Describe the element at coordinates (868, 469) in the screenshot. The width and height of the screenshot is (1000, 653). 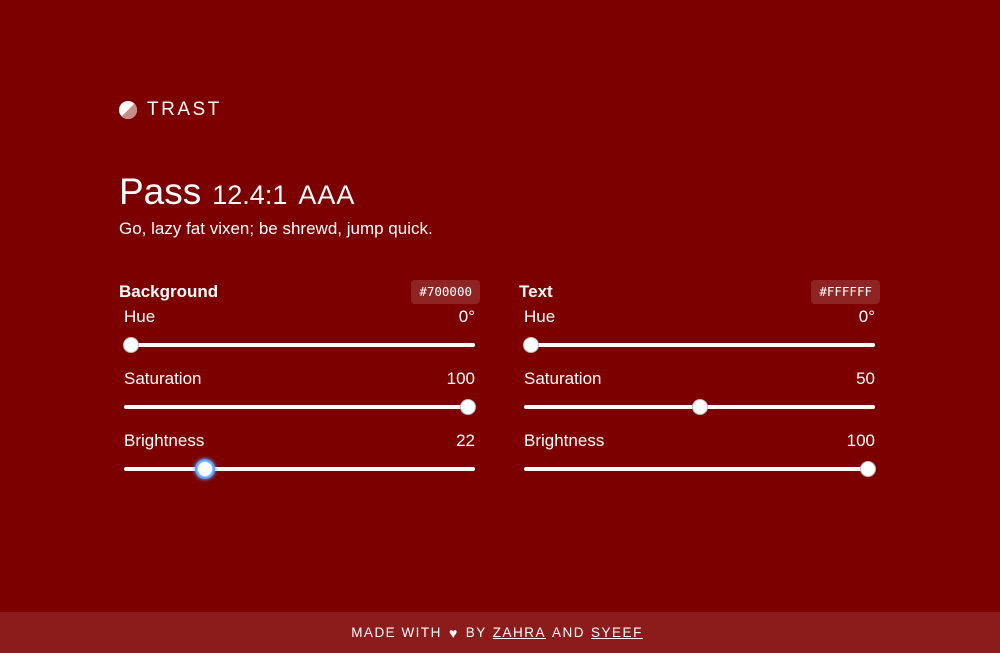
I see `text-brightness-thumb` at that location.